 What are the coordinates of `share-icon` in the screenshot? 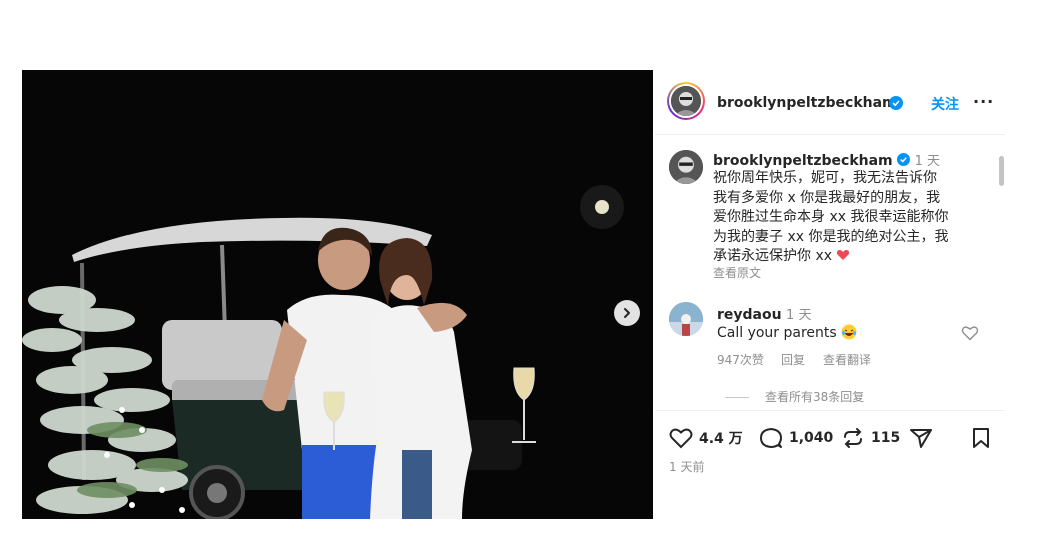 It's located at (921, 438).